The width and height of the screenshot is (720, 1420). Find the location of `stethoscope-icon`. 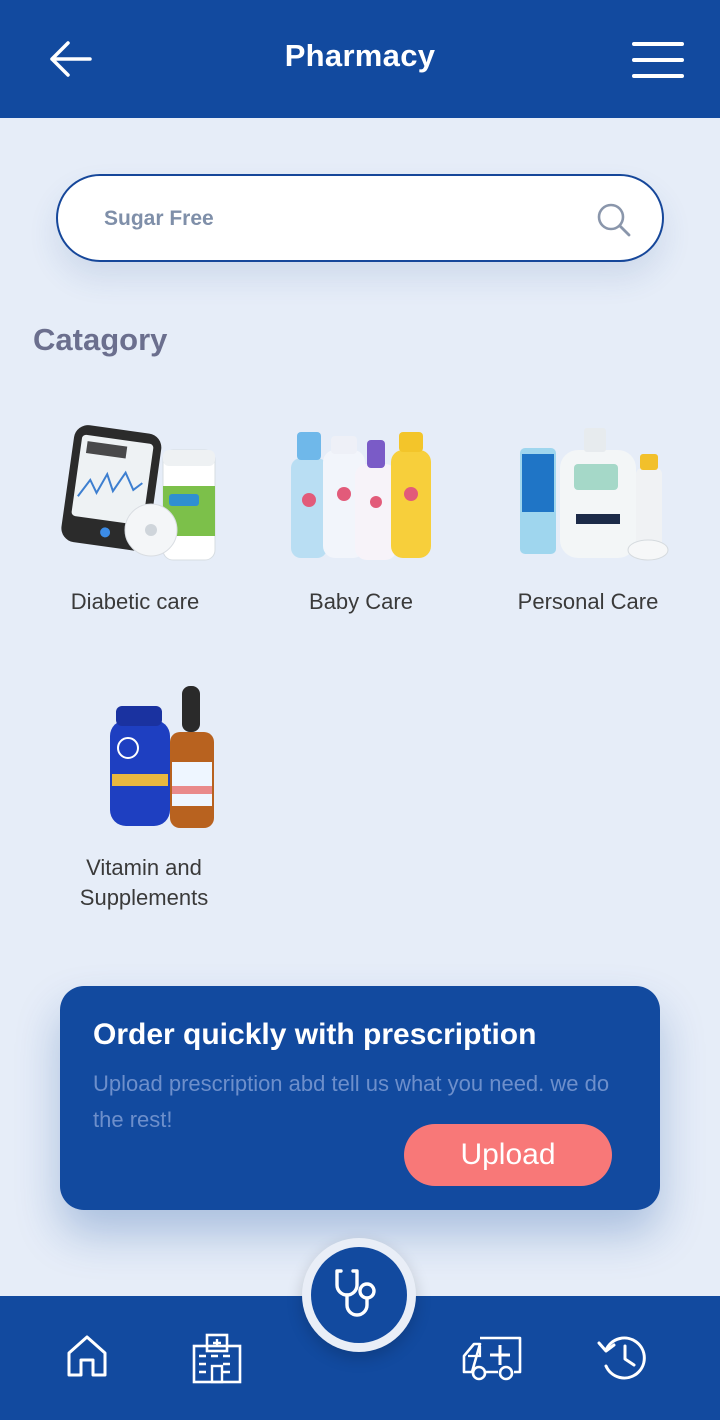

stethoscope-icon is located at coordinates (355, 1293).